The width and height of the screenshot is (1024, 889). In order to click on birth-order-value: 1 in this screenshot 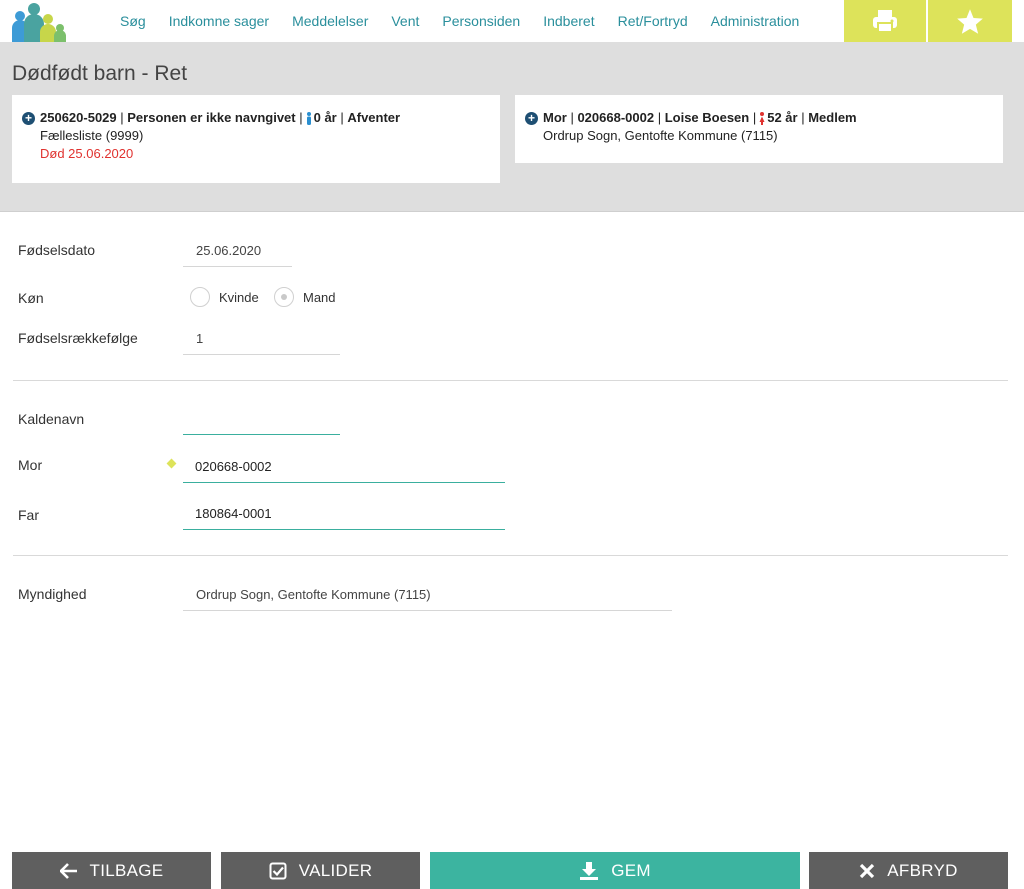, I will do `click(200, 338)`.